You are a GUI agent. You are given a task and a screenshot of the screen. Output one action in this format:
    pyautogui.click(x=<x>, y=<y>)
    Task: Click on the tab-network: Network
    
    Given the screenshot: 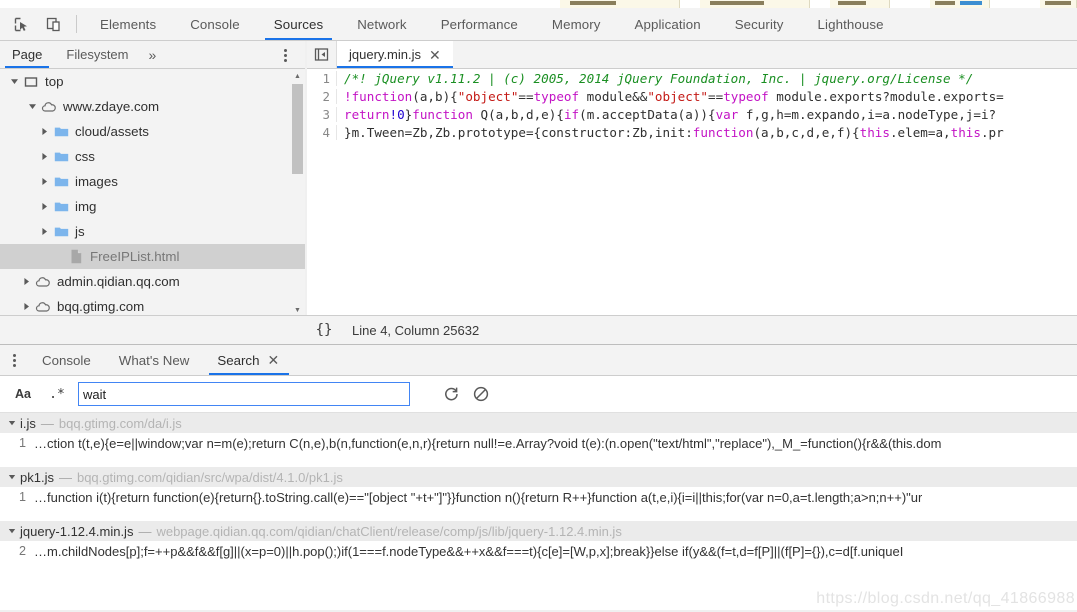 What is the action you would take?
    pyautogui.click(x=381, y=24)
    